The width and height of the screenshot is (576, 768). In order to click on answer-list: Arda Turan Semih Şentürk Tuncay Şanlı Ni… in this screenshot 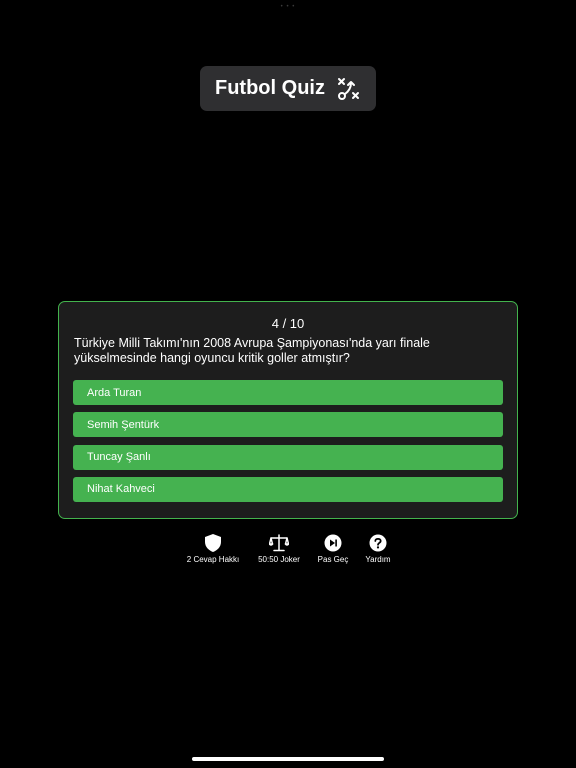, I will do `click(288, 444)`.